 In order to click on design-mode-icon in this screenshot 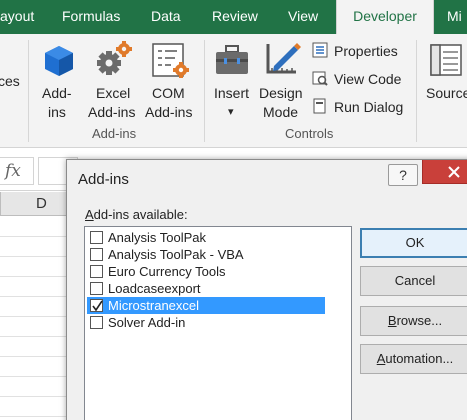, I will do `click(283, 58)`.